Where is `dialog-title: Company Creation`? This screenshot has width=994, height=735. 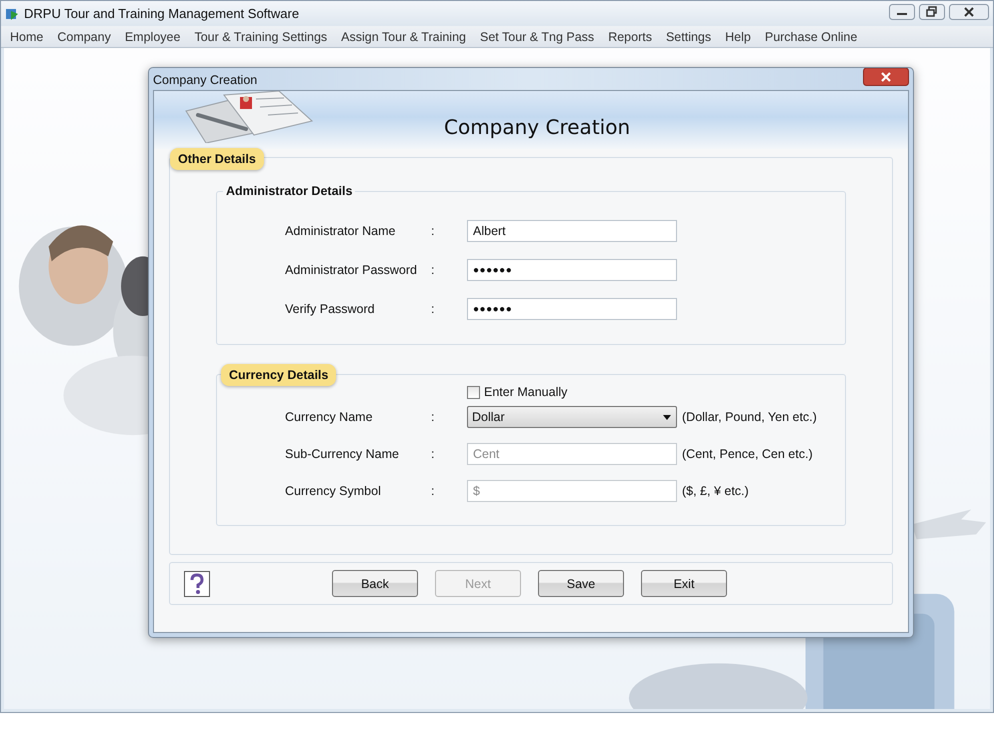 dialog-title: Company Creation is located at coordinates (205, 80).